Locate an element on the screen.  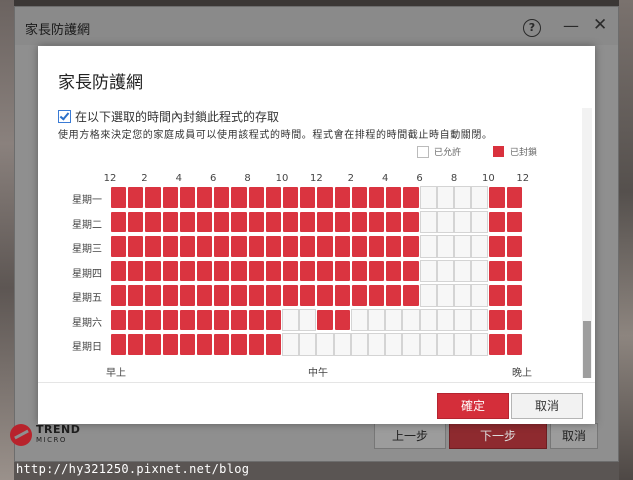
previous-step-button: 上一步 is located at coordinates (410, 436).